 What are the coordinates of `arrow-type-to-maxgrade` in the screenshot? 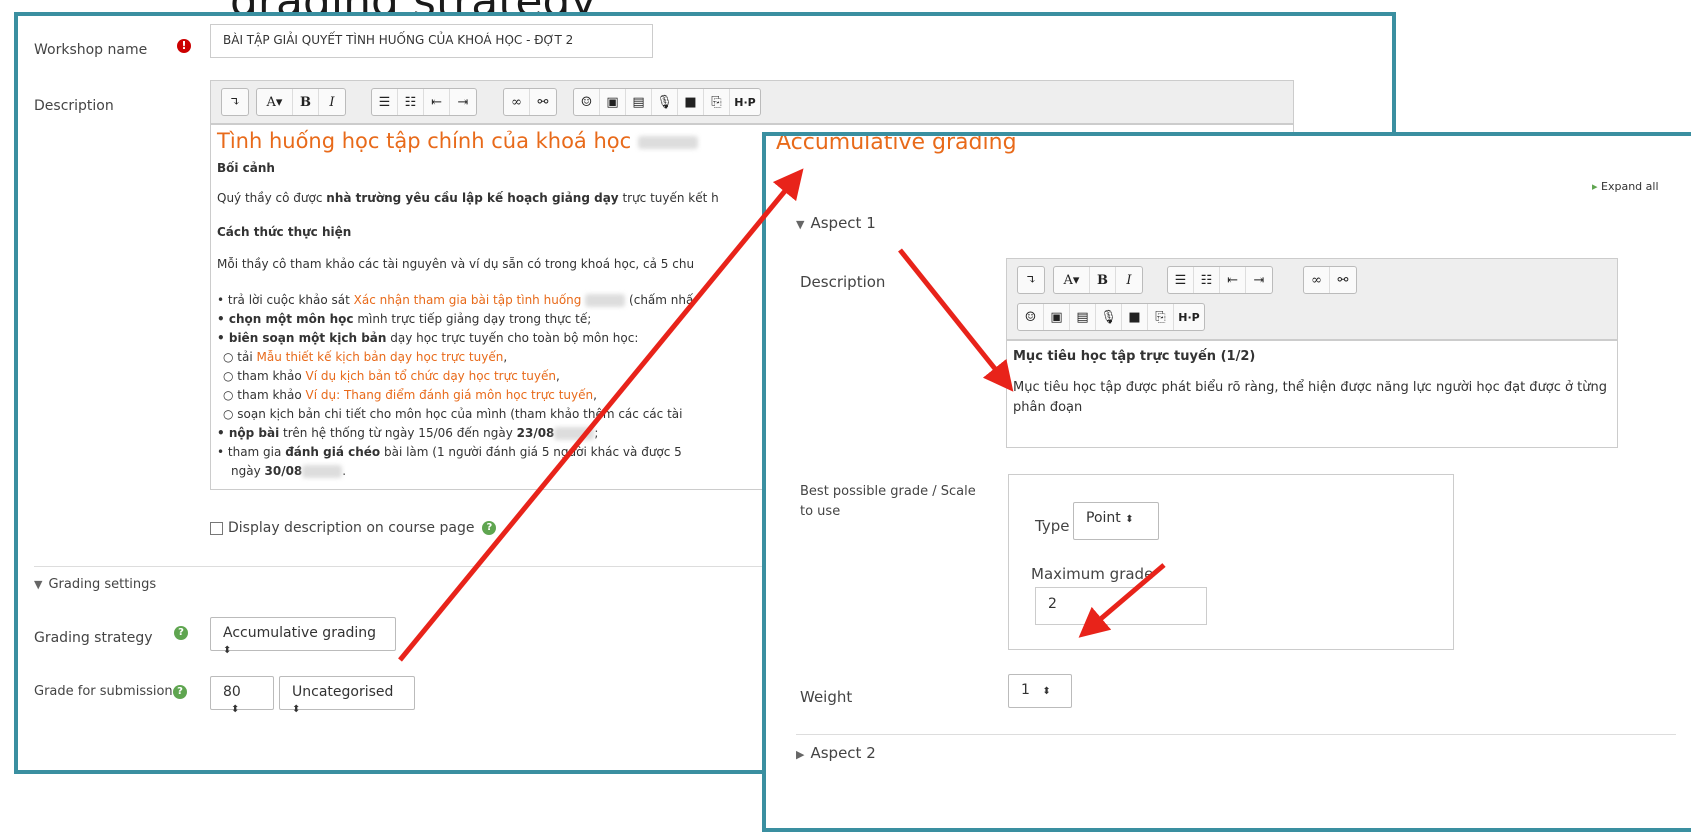 It's located at (1122, 600).